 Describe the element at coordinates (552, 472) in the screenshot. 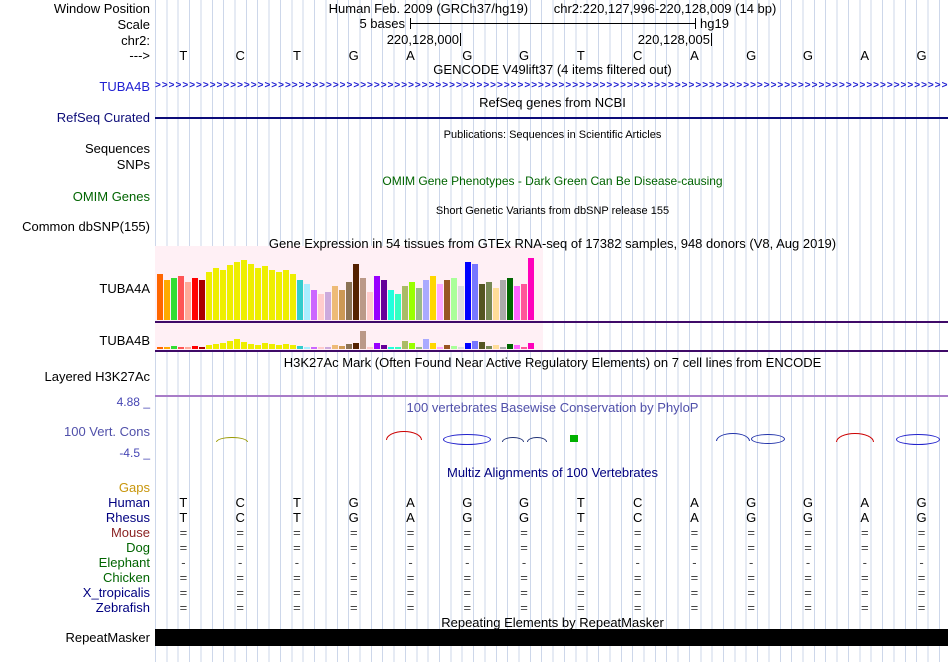

I see `multiz-title: Multiz Alignments of 100 Vertebrates` at that location.